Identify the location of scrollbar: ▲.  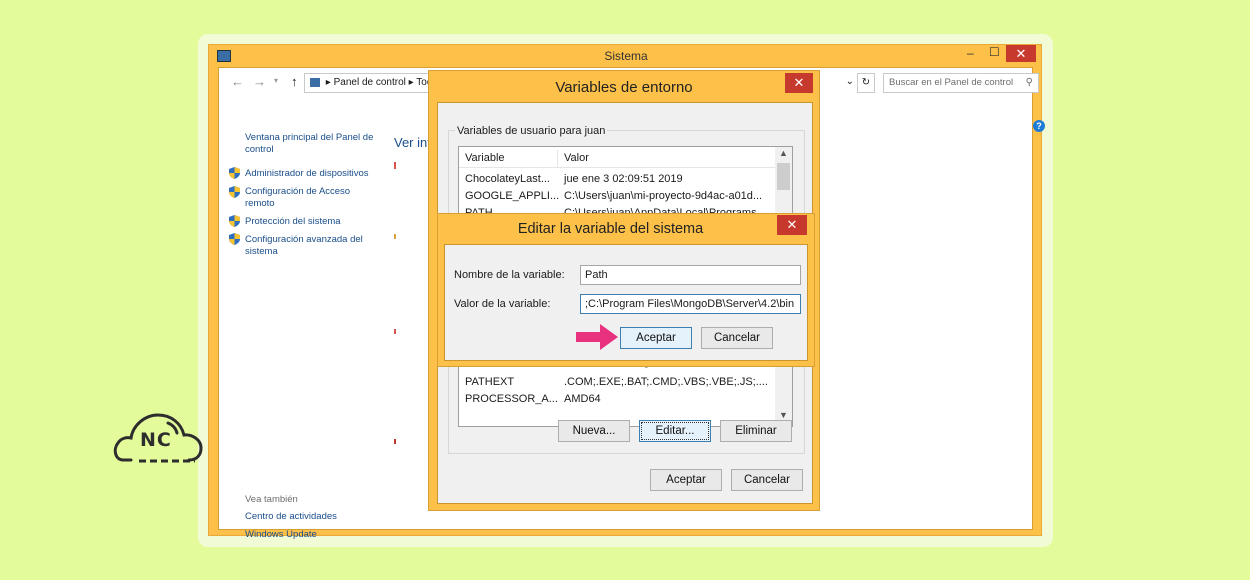
(783, 181).